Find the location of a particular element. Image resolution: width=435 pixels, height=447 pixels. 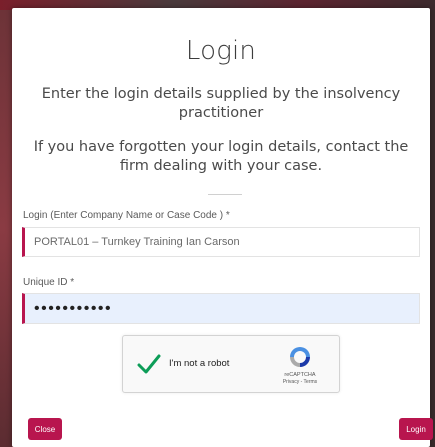

close-button: Close is located at coordinates (45, 429).